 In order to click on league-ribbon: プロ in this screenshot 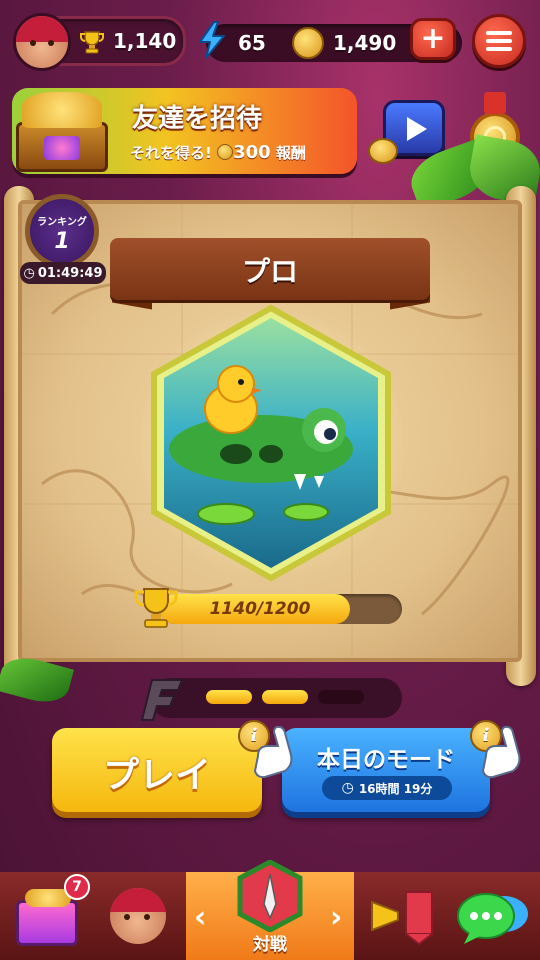, I will do `click(270, 269)`.